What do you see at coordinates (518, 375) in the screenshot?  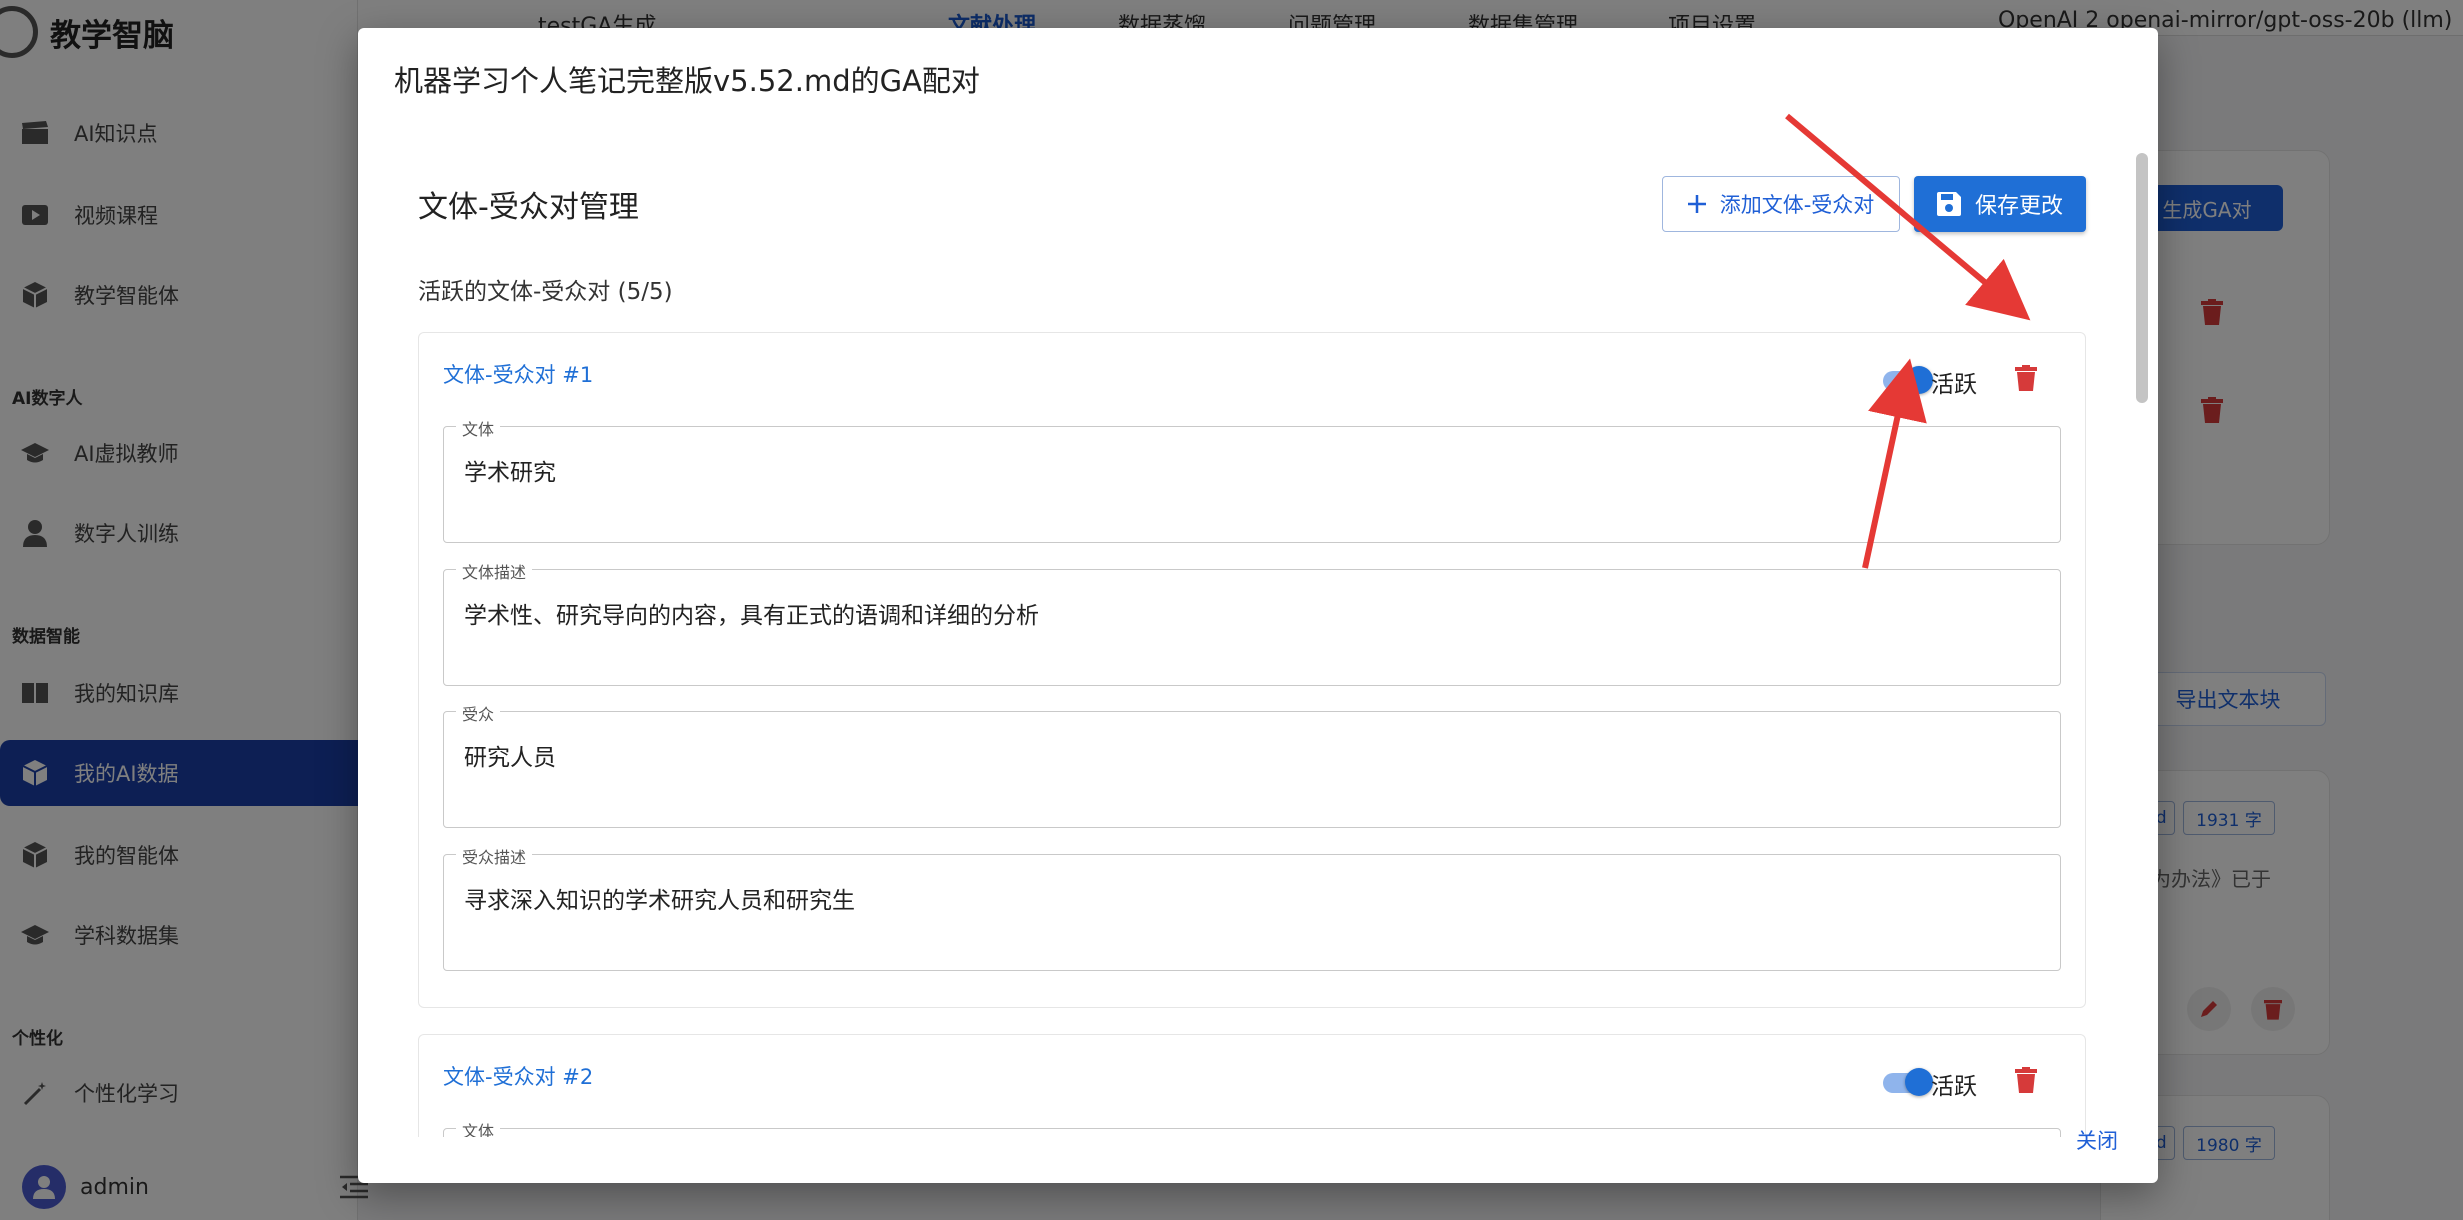 I see `pair-title: 文体-受众对 #1` at bounding box center [518, 375].